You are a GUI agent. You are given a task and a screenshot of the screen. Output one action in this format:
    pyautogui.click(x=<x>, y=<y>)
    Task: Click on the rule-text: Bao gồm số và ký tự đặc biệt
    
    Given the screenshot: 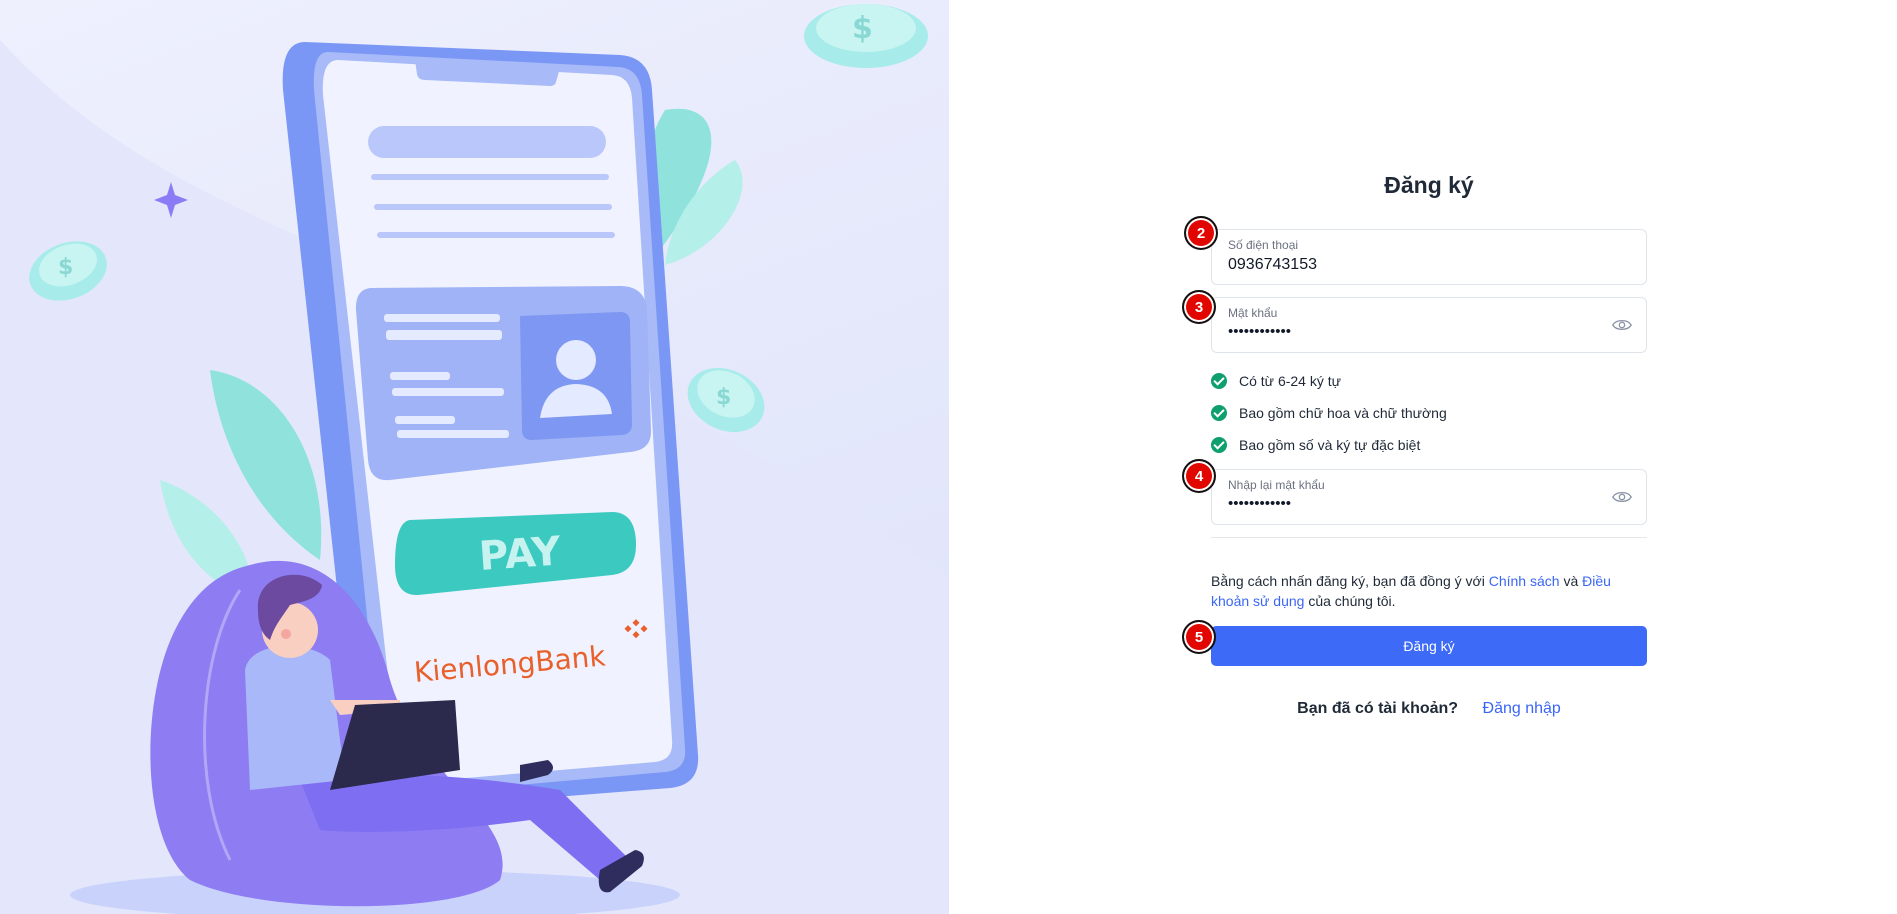 What is the action you would take?
    pyautogui.click(x=1330, y=445)
    